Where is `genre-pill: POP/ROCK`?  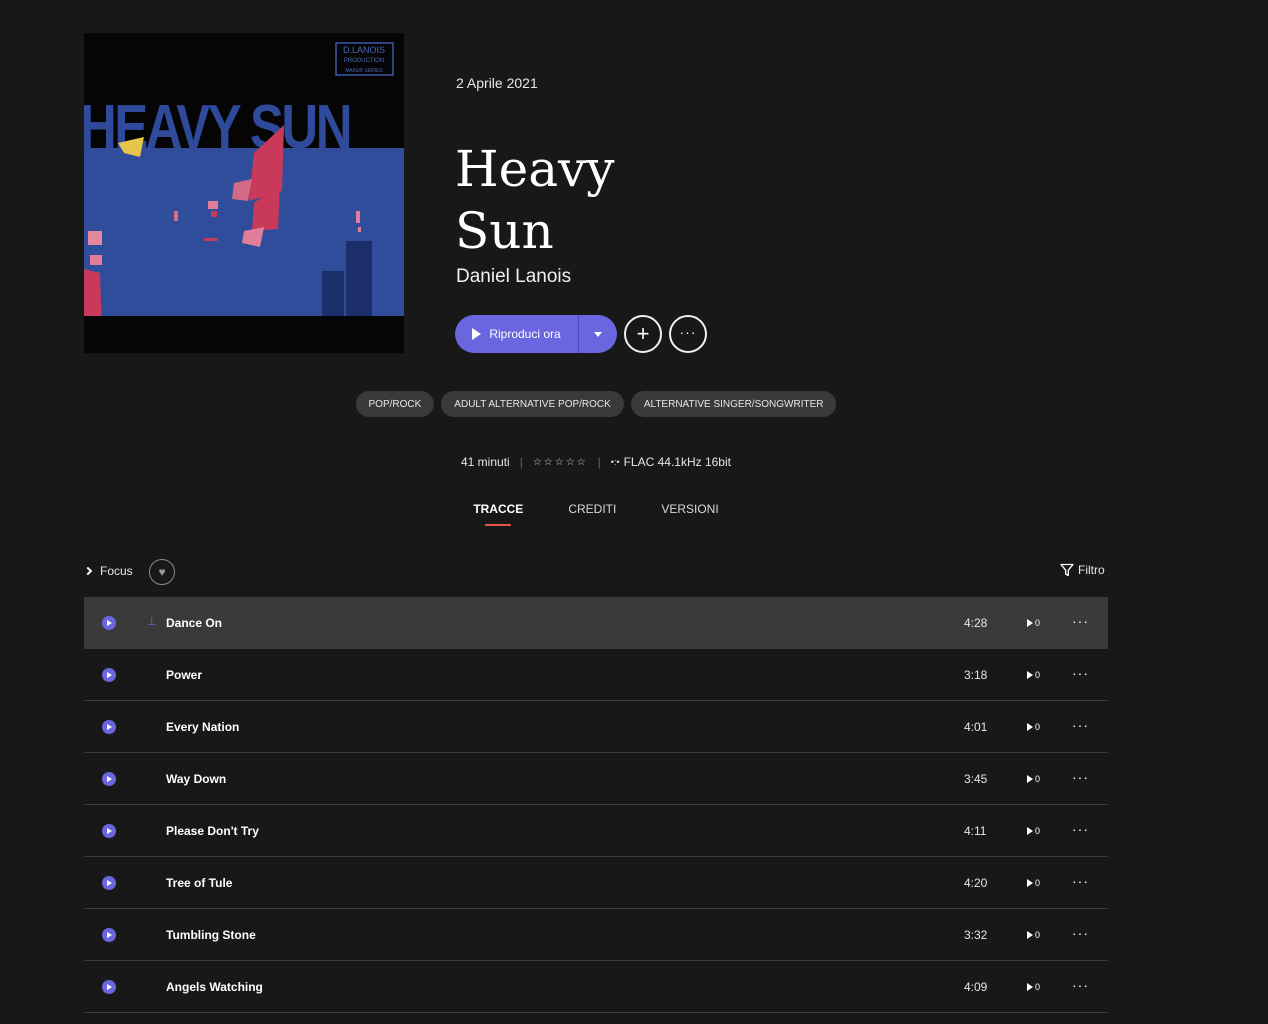
genre-pill: POP/ROCK is located at coordinates (395, 404).